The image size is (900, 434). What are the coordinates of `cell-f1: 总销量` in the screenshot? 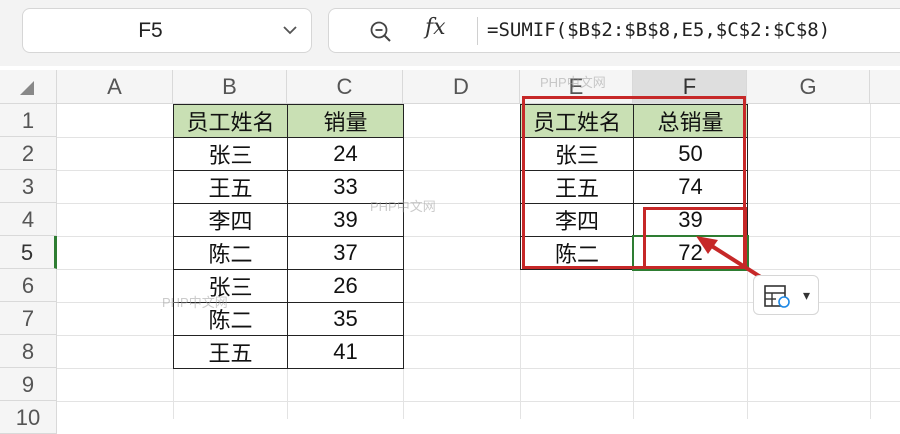 It's located at (690, 121).